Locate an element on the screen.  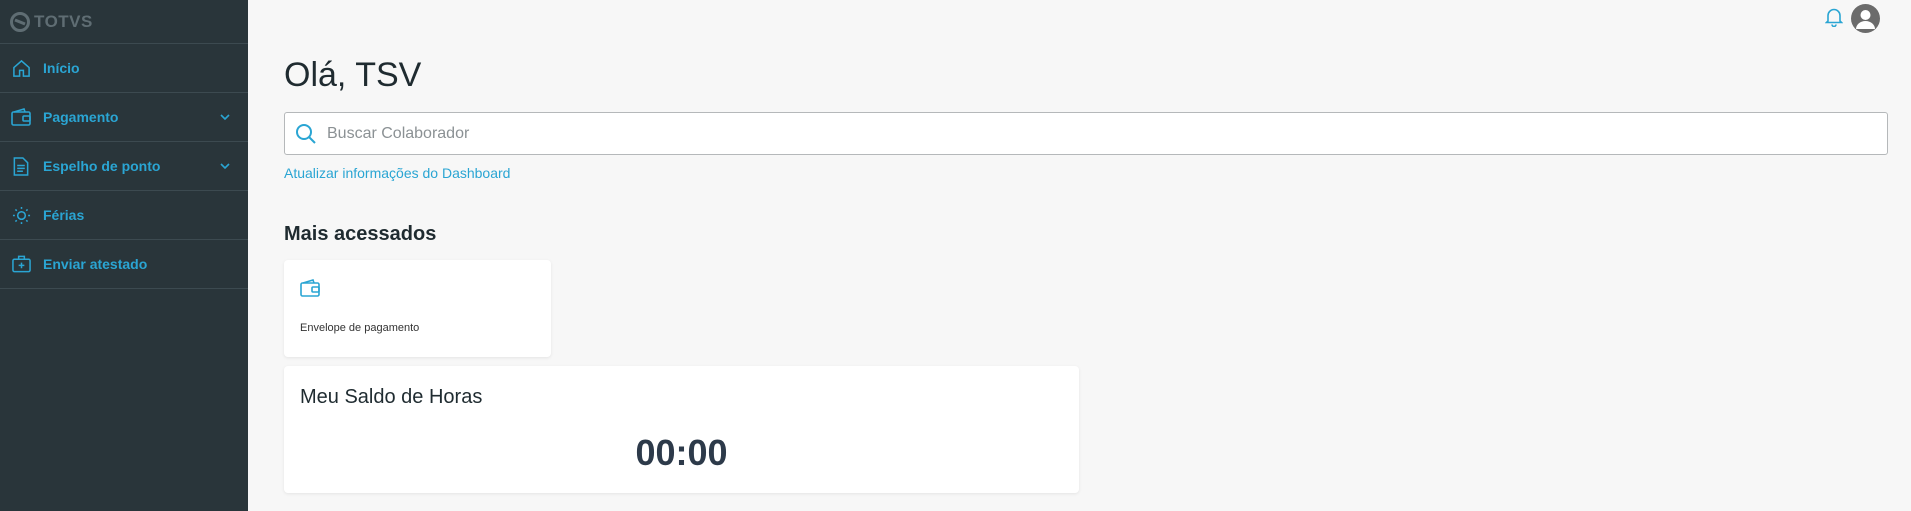
sidebar-item-inicio: Início is located at coordinates (124, 68).